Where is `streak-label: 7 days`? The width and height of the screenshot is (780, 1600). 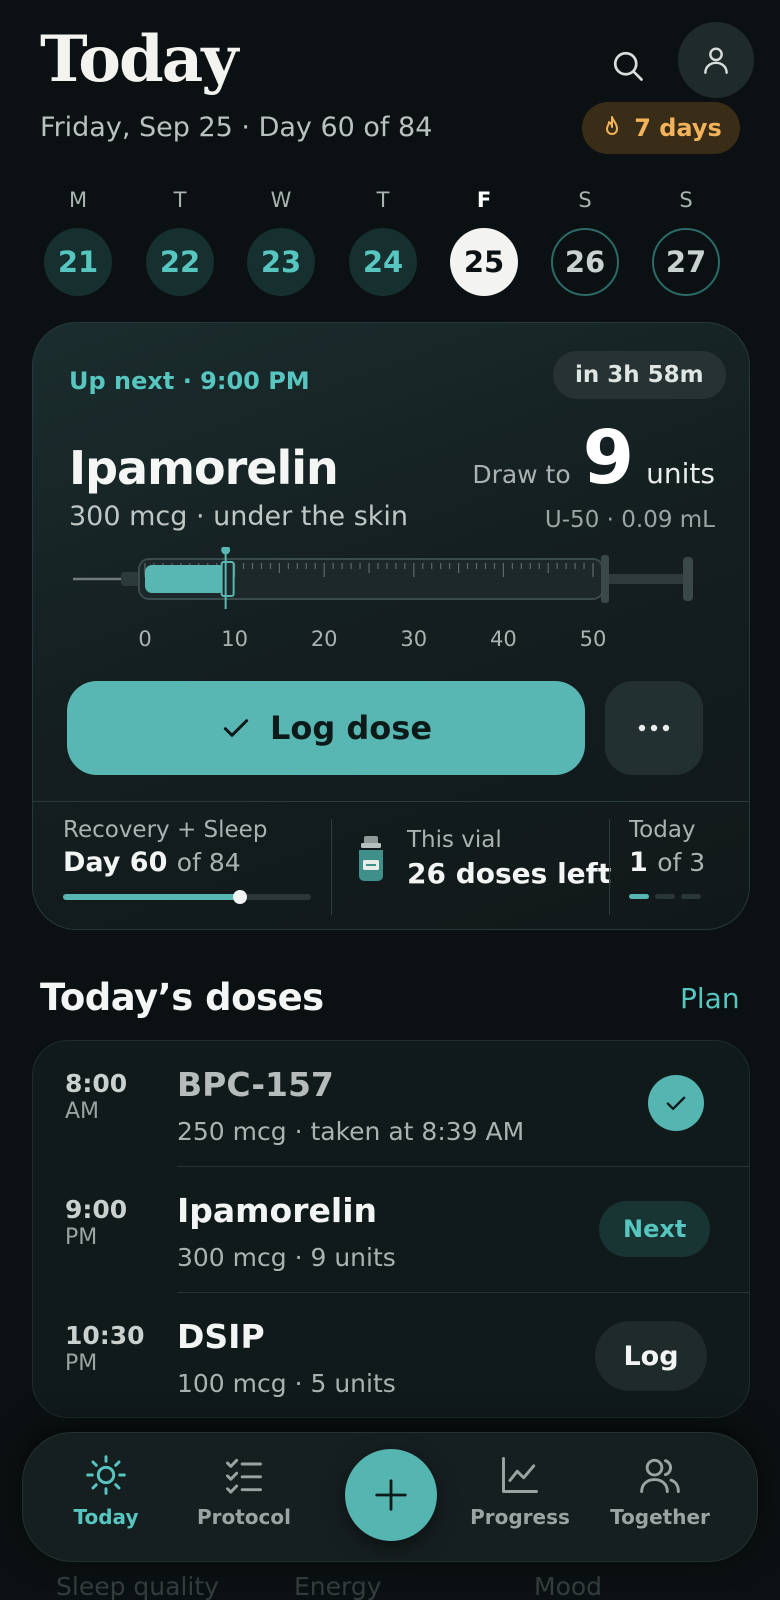
streak-label: 7 days is located at coordinates (678, 128).